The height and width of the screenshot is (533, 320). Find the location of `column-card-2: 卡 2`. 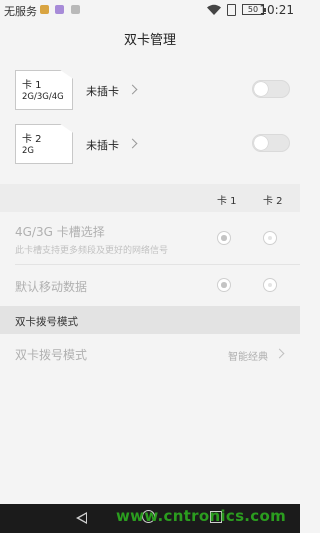

column-card-2: 卡 2 is located at coordinates (273, 201).